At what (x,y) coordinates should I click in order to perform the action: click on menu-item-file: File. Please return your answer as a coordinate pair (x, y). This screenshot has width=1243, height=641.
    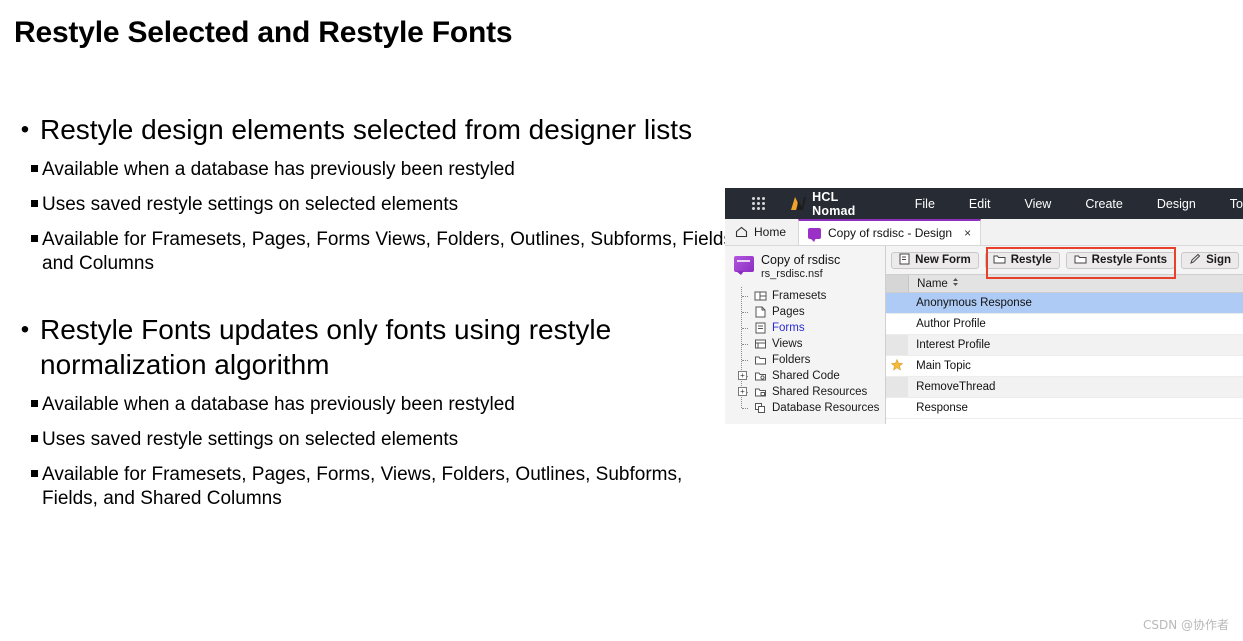
    Looking at the image, I should click on (925, 204).